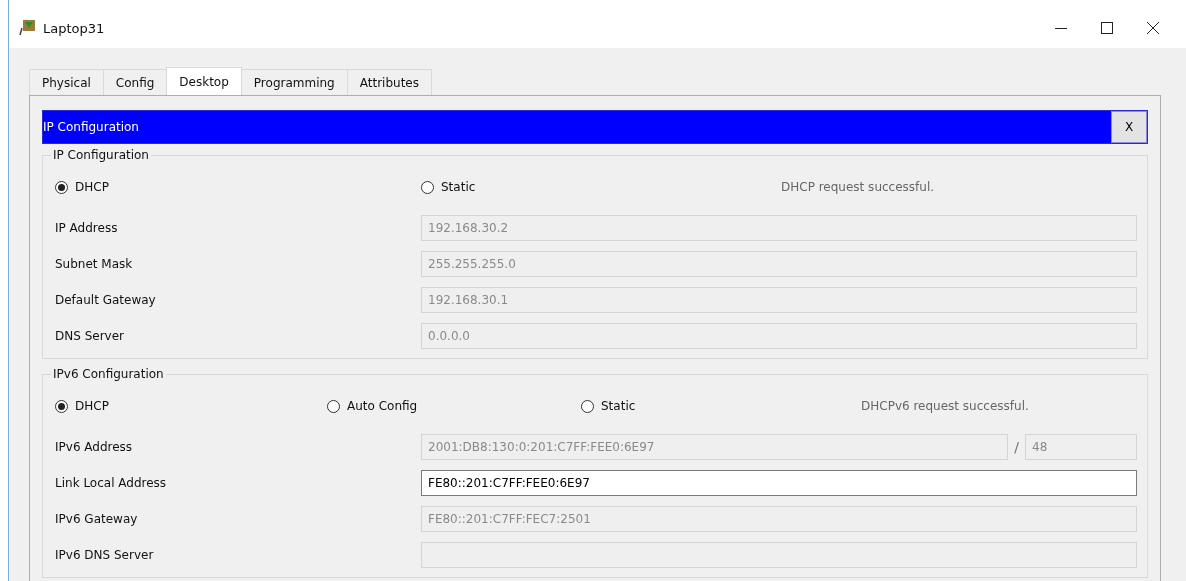  Describe the element at coordinates (389, 82) in the screenshot. I see `tab: Attributes` at that location.